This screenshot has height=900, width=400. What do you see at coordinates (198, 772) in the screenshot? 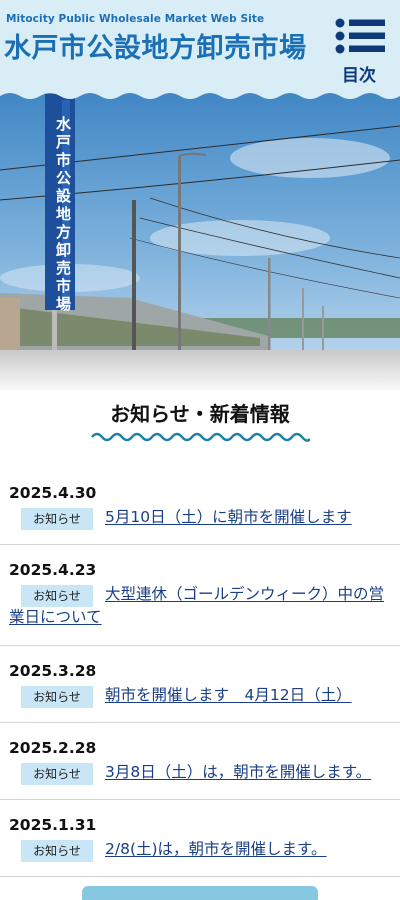
I see `news-link: 3月8日（土）は，朝市を開催します。` at bounding box center [198, 772].